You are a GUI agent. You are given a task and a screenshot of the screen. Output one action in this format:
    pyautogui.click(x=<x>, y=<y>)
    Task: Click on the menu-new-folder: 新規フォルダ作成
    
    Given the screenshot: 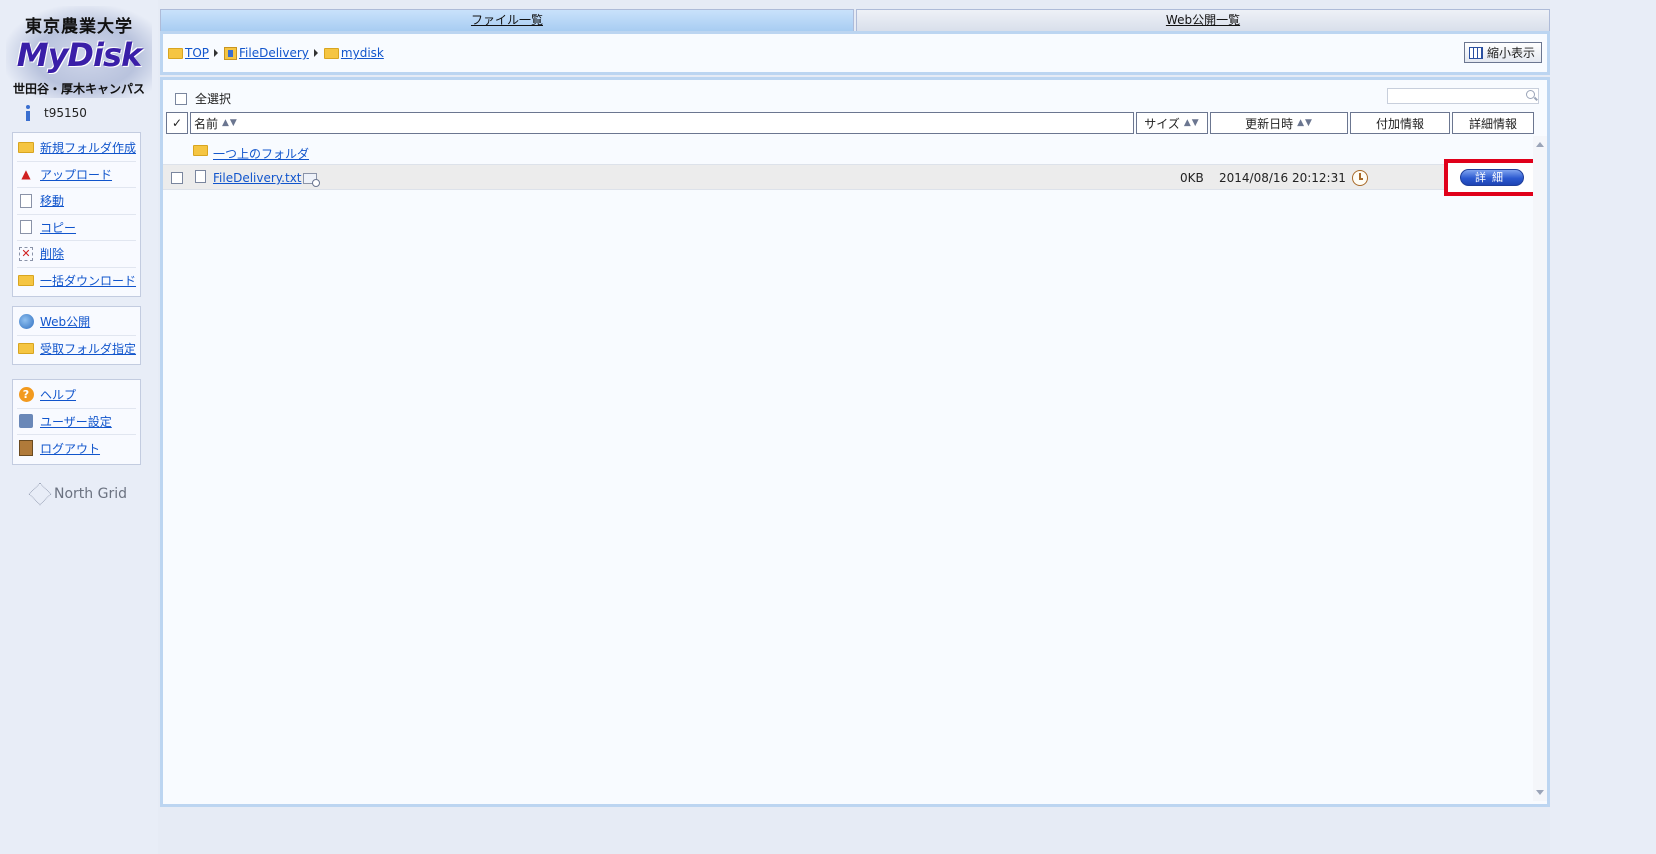 What is the action you would take?
    pyautogui.click(x=76, y=148)
    